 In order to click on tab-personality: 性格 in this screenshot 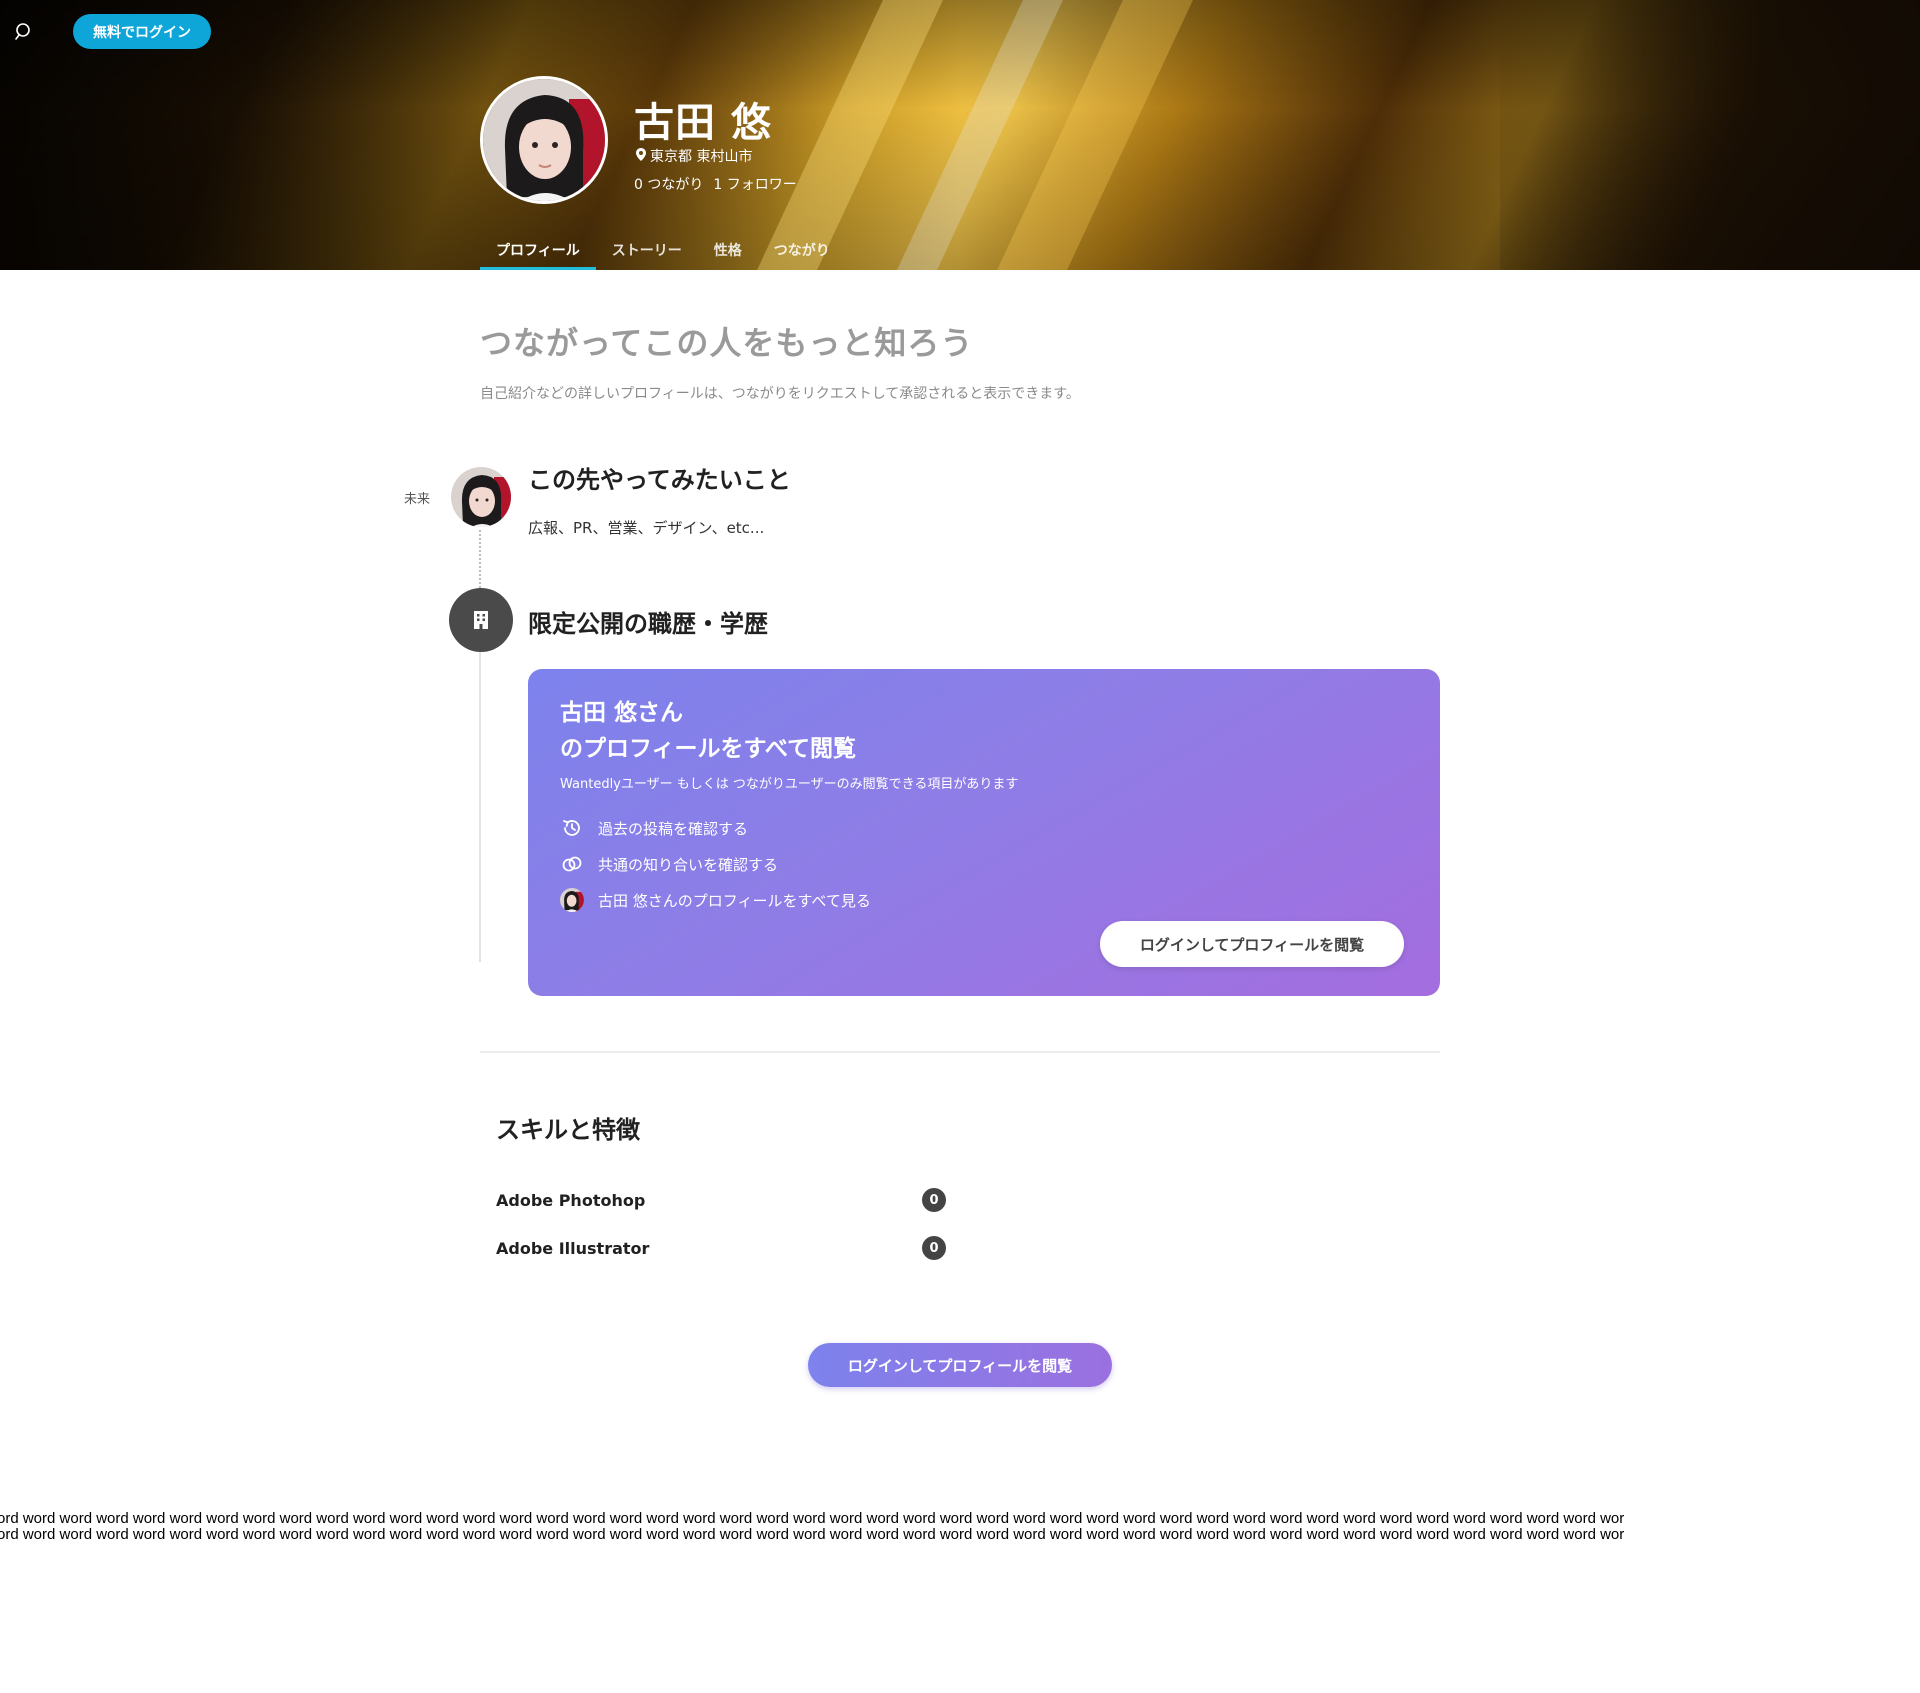, I will do `click(728, 251)`.